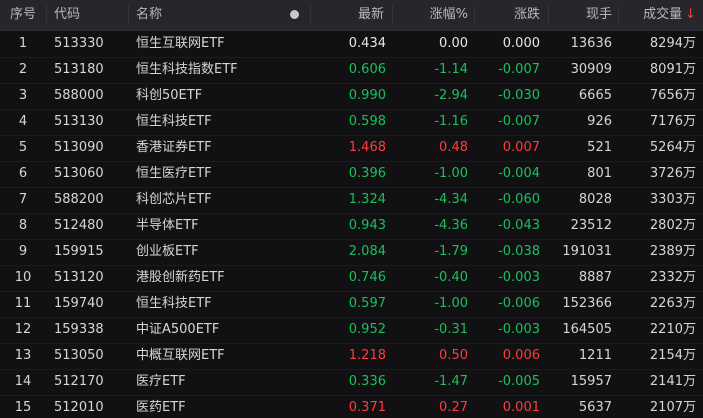 This screenshot has width=703, height=418. What do you see at coordinates (510, 15) in the screenshot?
I see `header-change: 涨跌` at bounding box center [510, 15].